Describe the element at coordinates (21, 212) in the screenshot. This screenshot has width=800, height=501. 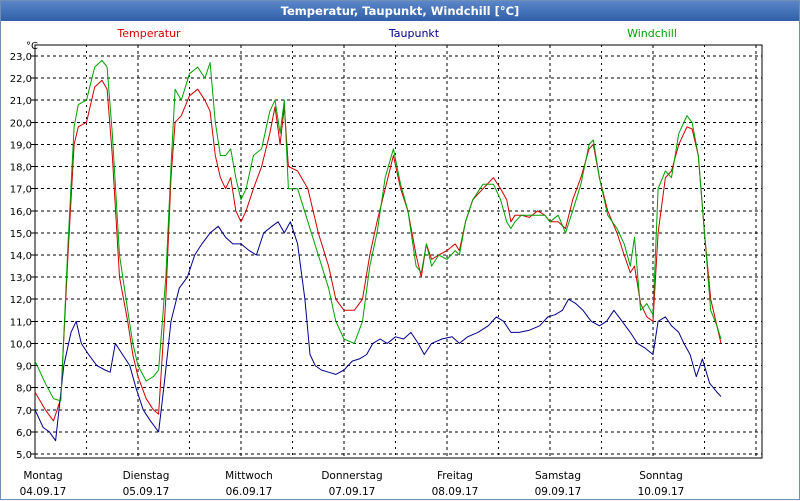
I see `y-tick-label: 16,0` at that location.